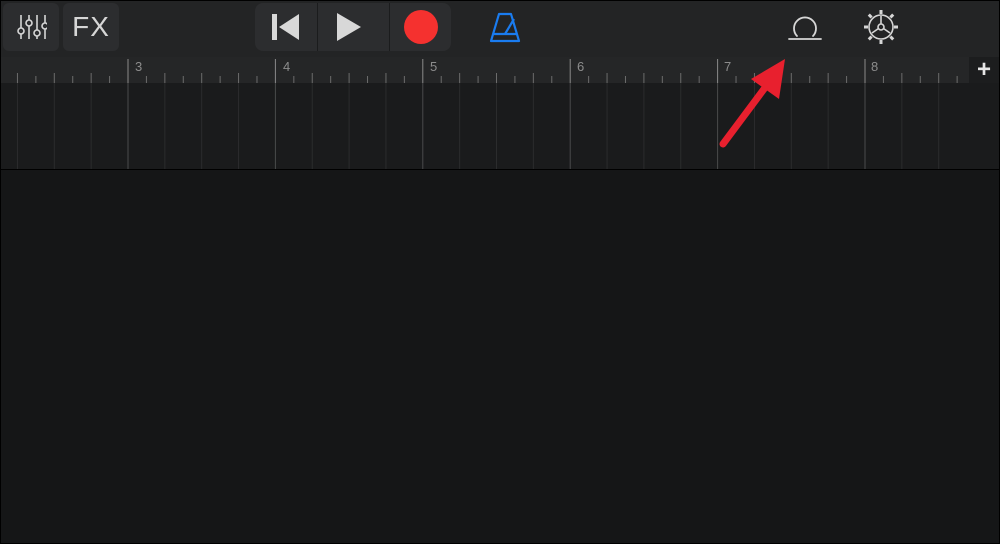 The image size is (1000, 544). What do you see at coordinates (434, 66) in the screenshot?
I see `bar-number: 5` at bounding box center [434, 66].